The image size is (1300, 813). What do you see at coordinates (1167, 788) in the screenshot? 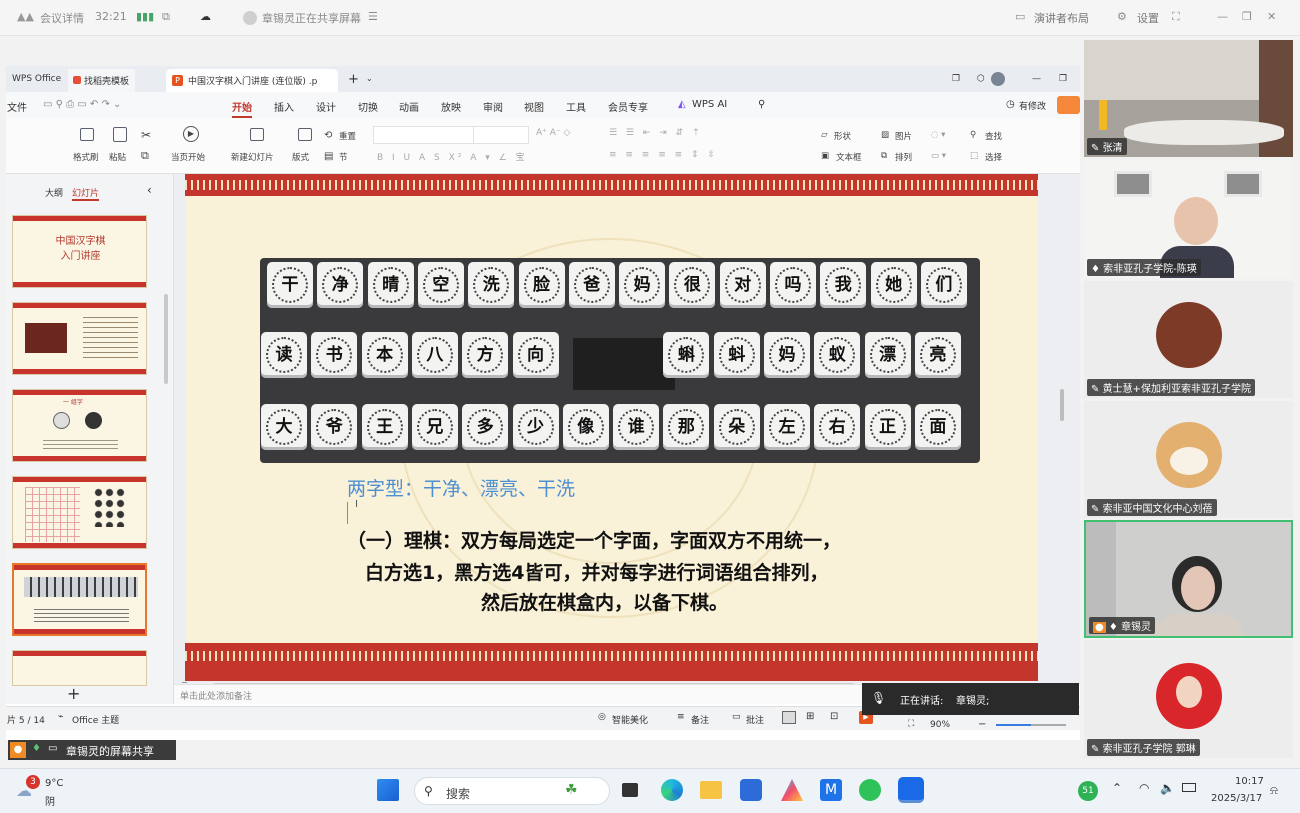
I see `volume-icon: 🔈` at bounding box center [1167, 788].